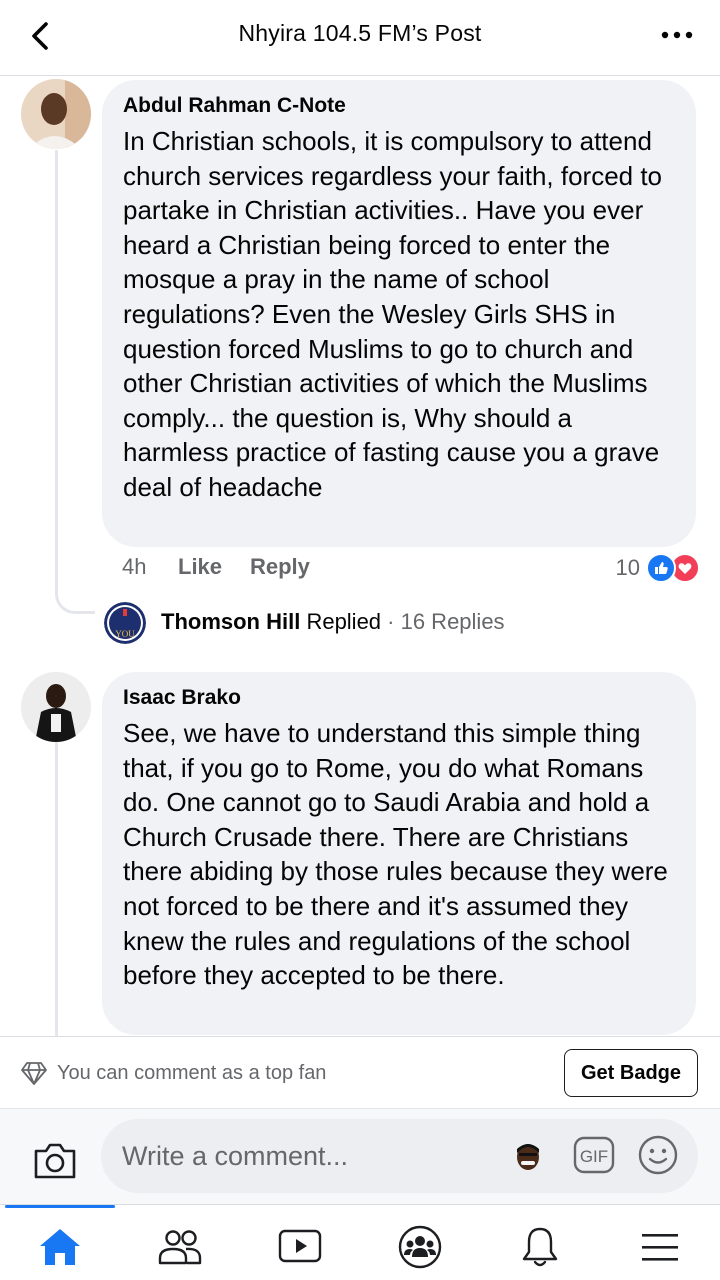 The width and height of the screenshot is (720, 1280). I want to click on reply-avatar: YOU, so click(125, 623).